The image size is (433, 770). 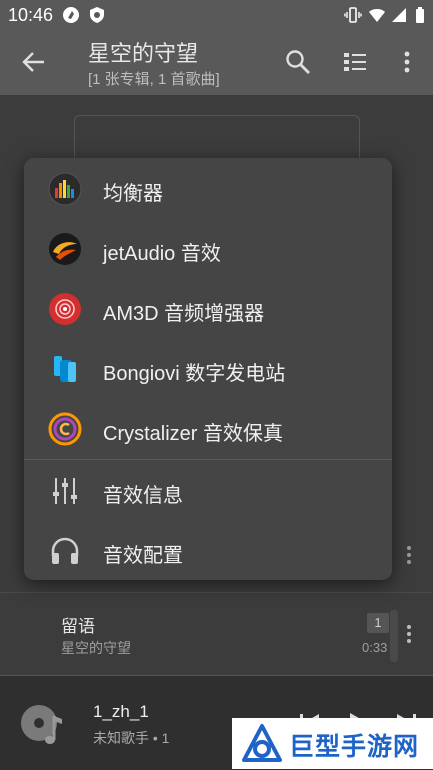 I want to click on site-watermark: 巨型手游网, so click(x=332, y=743).